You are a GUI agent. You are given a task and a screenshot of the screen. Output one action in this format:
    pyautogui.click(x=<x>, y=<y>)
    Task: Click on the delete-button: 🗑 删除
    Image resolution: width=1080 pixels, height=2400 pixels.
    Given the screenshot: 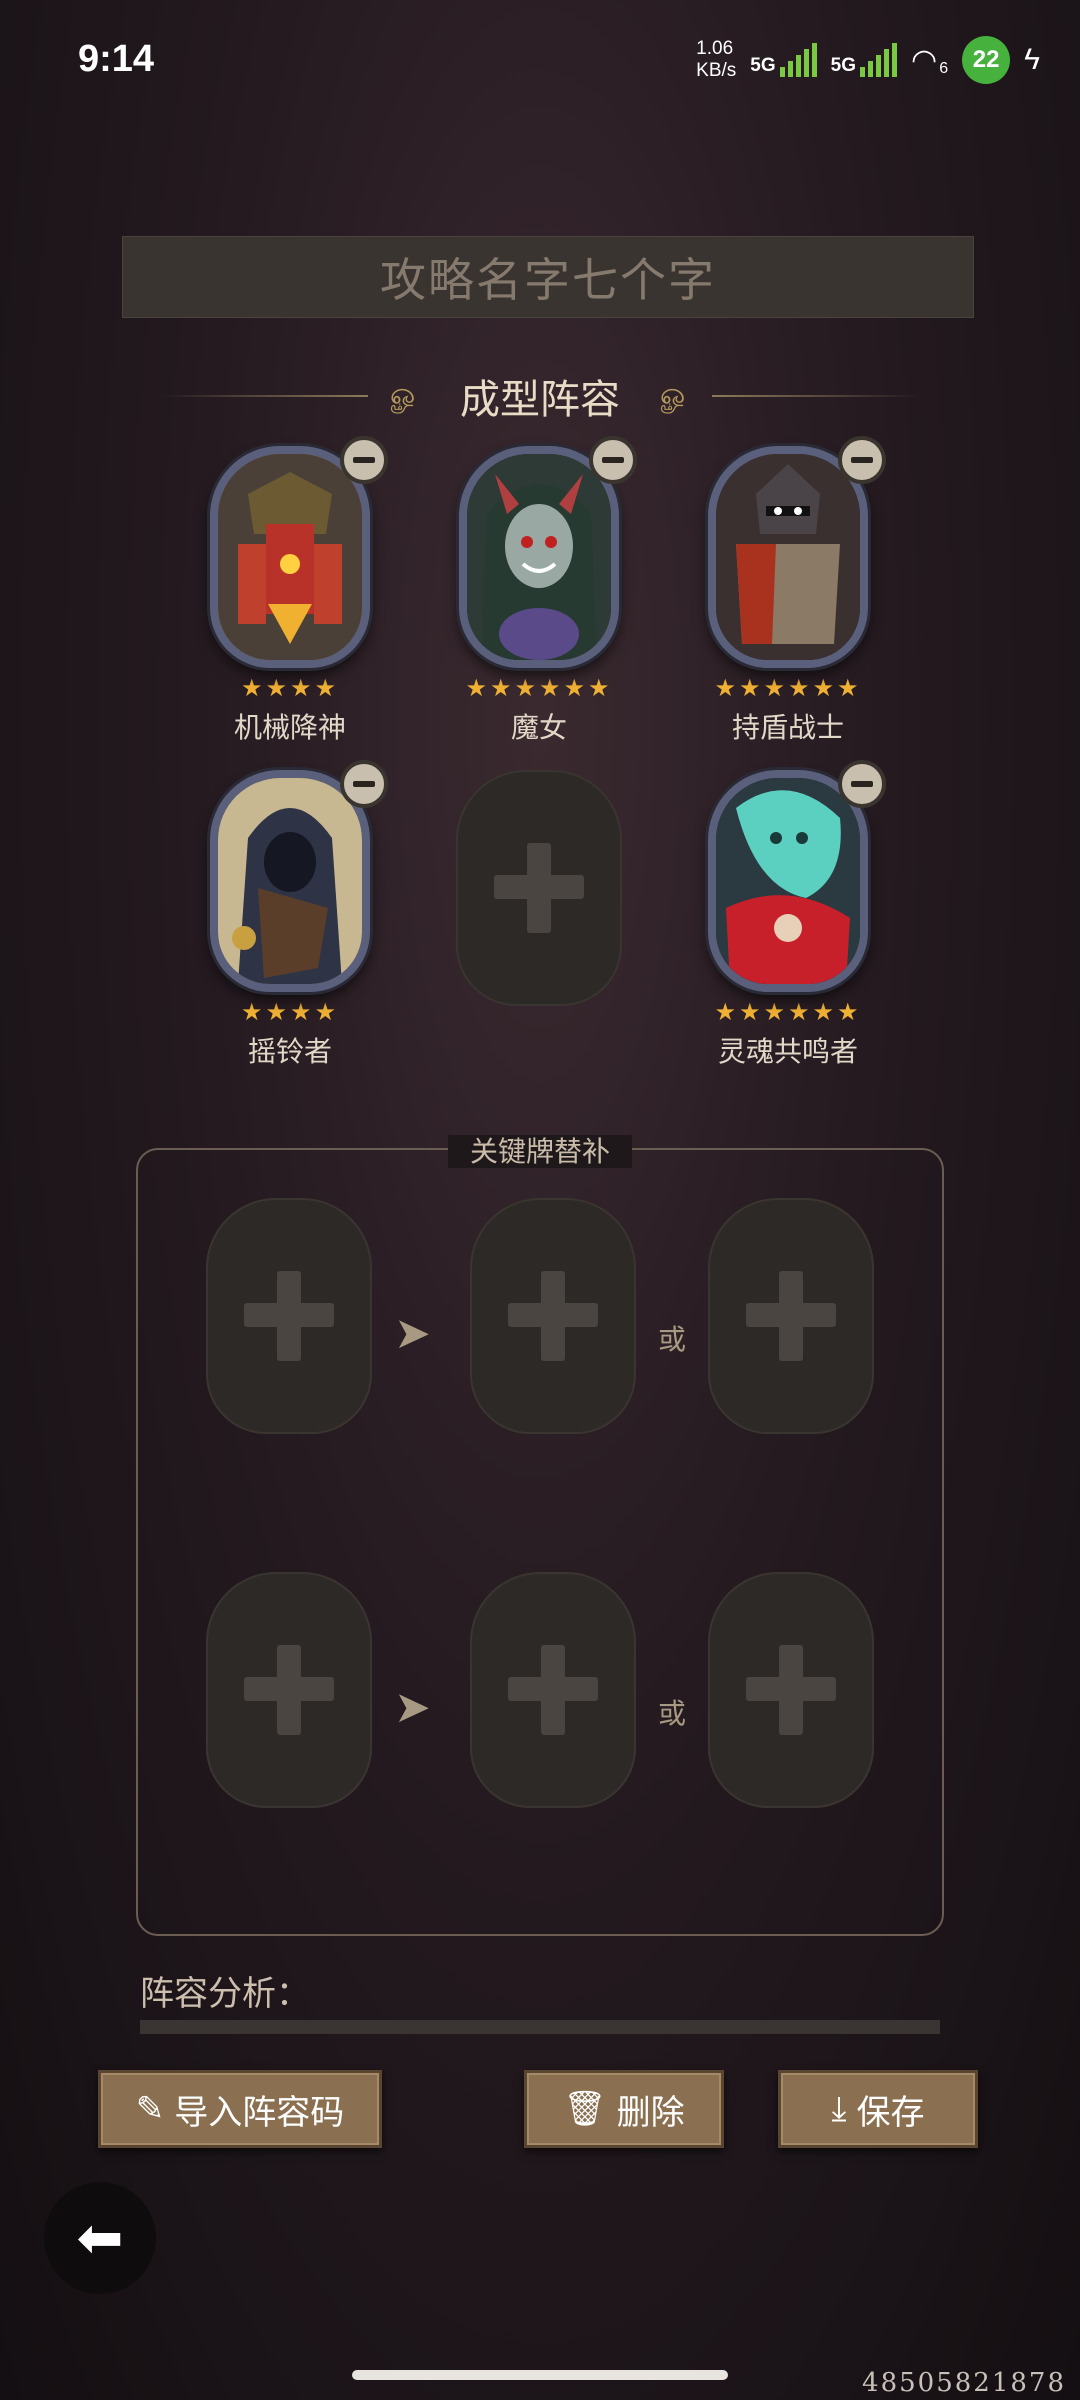 What is the action you would take?
    pyautogui.click(x=624, y=2109)
    